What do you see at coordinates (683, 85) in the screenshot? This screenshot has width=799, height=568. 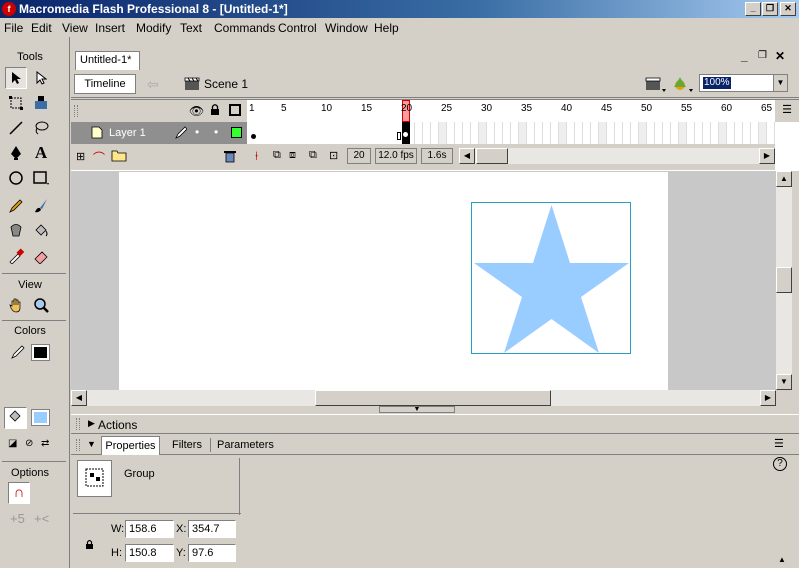 I see `edit-symbols-icon` at bounding box center [683, 85].